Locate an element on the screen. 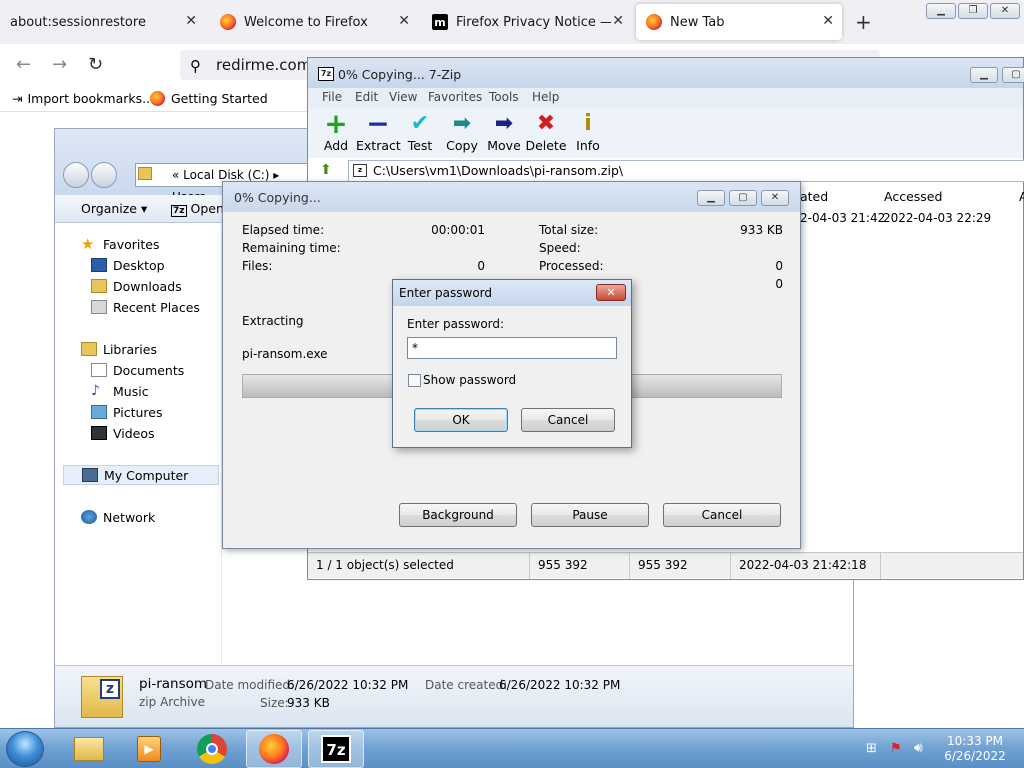 The width and height of the screenshot is (1024, 768). close-window-icon: ✕ is located at coordinates (1005, 11).